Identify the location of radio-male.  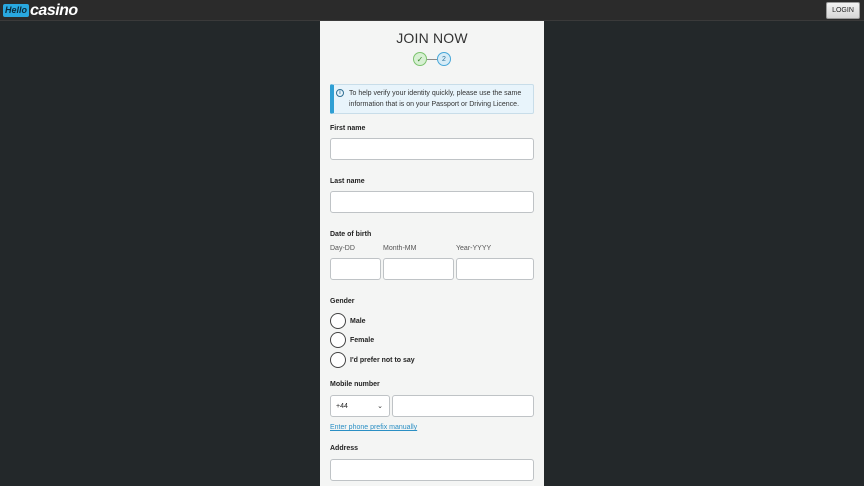
(338, 321).